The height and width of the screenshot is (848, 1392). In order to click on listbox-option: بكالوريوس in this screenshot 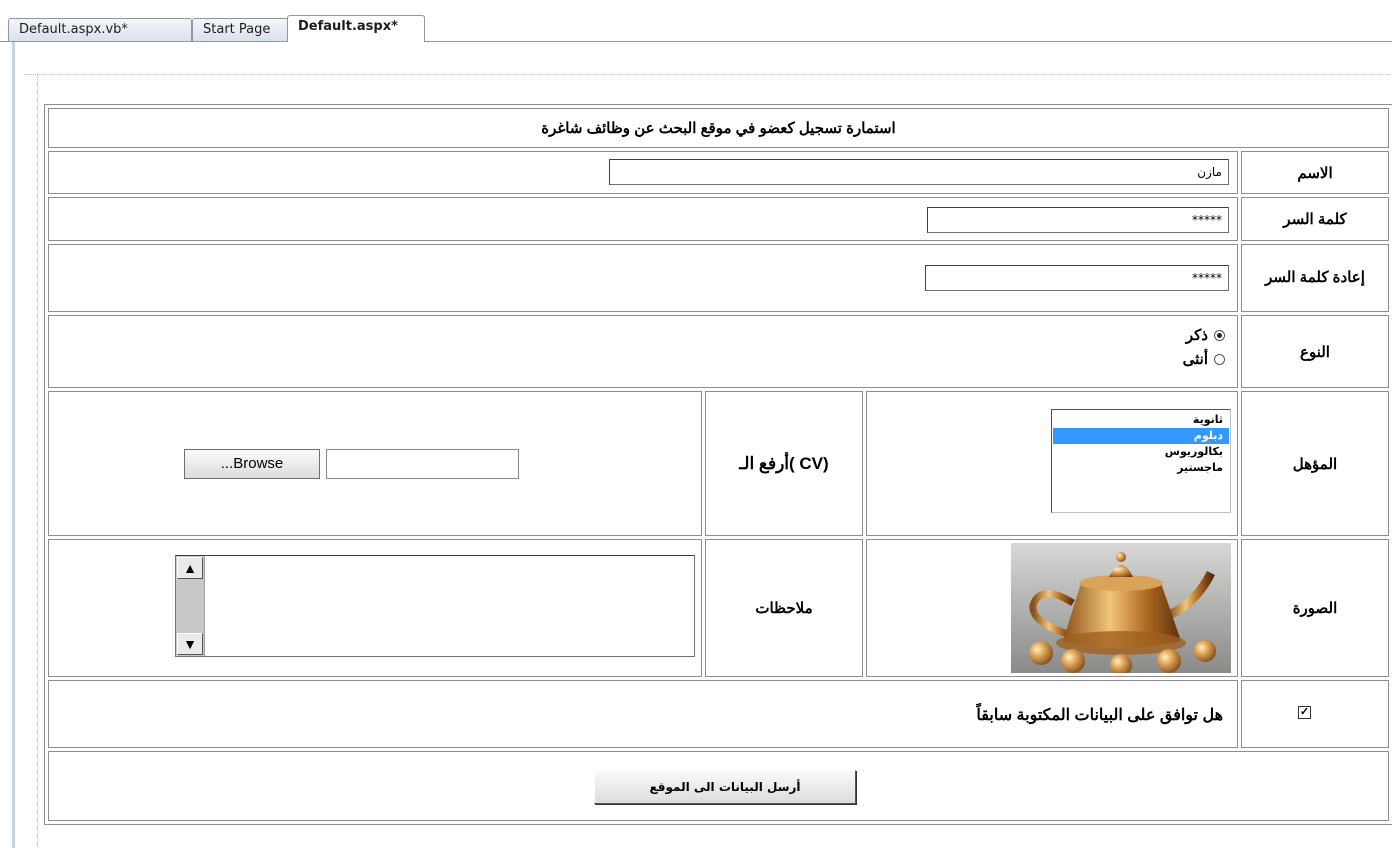, I will do `click(1141, 452)`.